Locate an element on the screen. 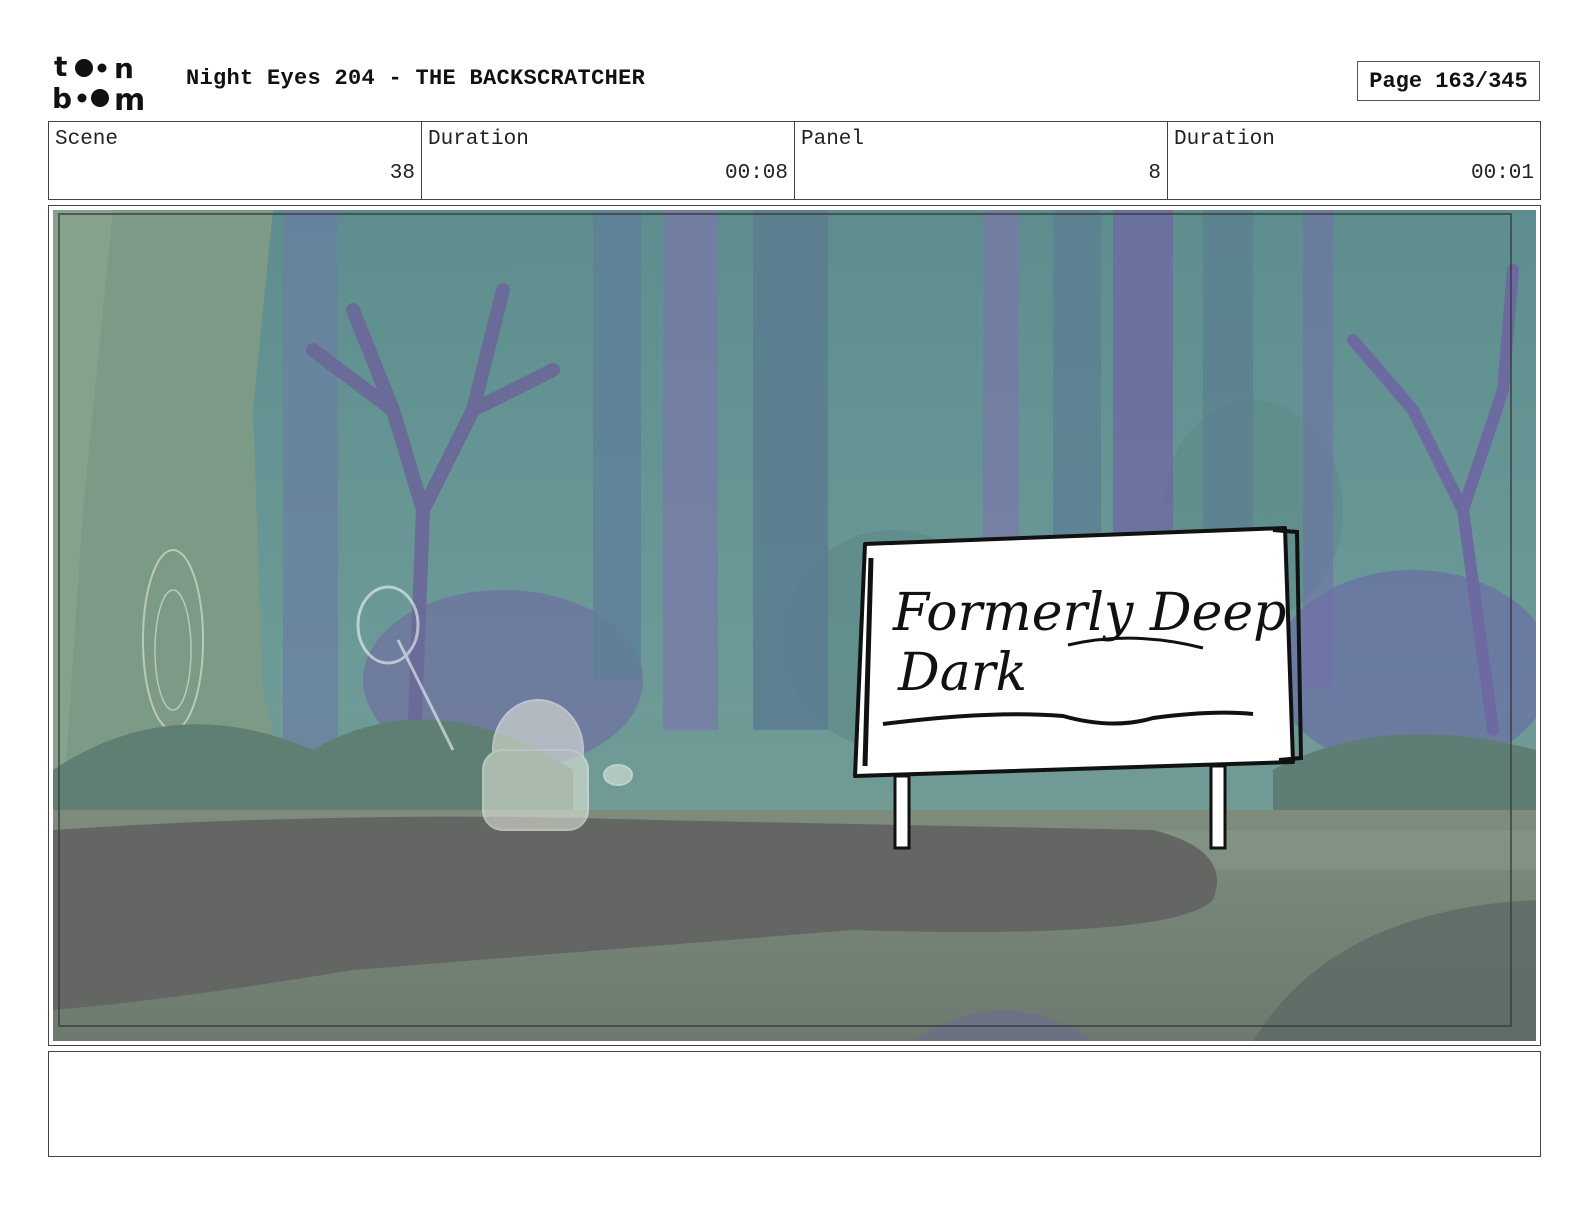 The image size is (1584, 1224). scene-duration-value: 00:08 is located at coordinates (756, 173).